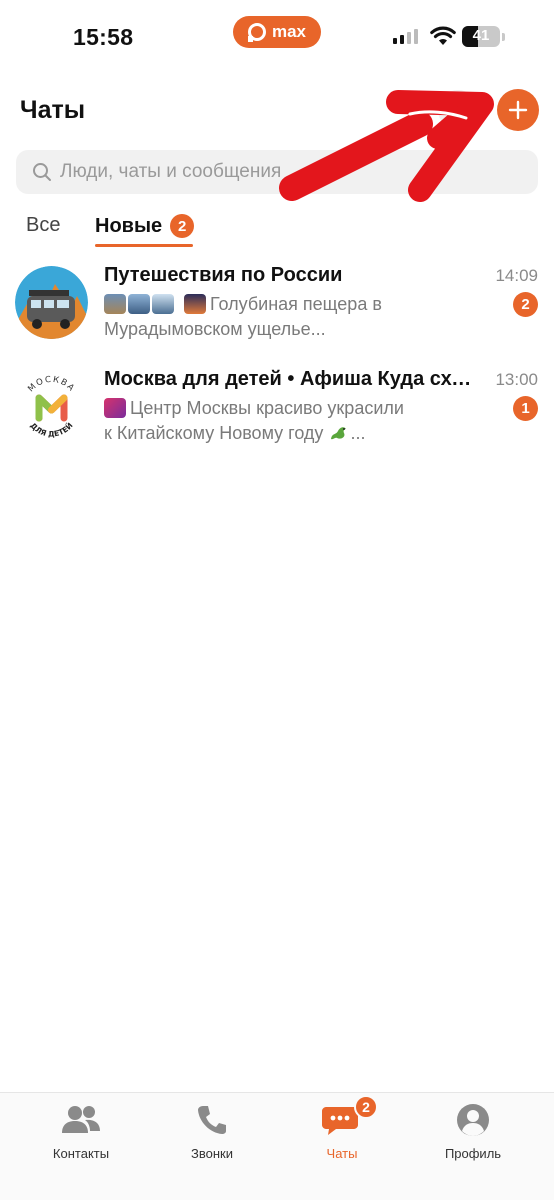 Image resolution: width=554 pixels, height=1200 pixels. What do you see at coordinates (386, 146) in the screenshot?
I see `annotation-arrow-icon` at bounding box center [386, 146].